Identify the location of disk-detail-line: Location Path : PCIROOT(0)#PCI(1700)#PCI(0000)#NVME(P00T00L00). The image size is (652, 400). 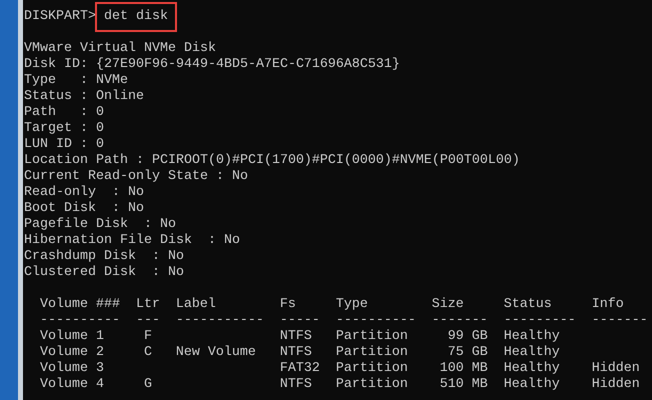
(272, 161).